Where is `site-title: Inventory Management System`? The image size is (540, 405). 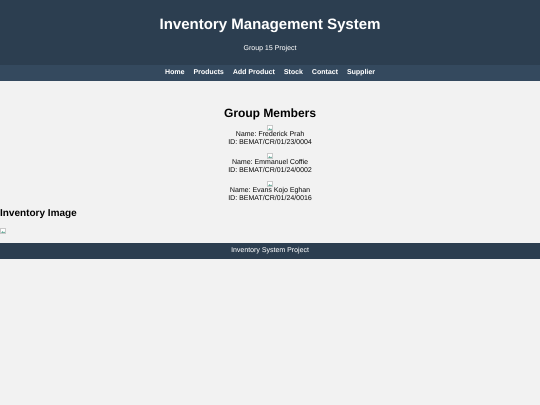 site-title: Inventory Management System is located at coordinates (270, 25).